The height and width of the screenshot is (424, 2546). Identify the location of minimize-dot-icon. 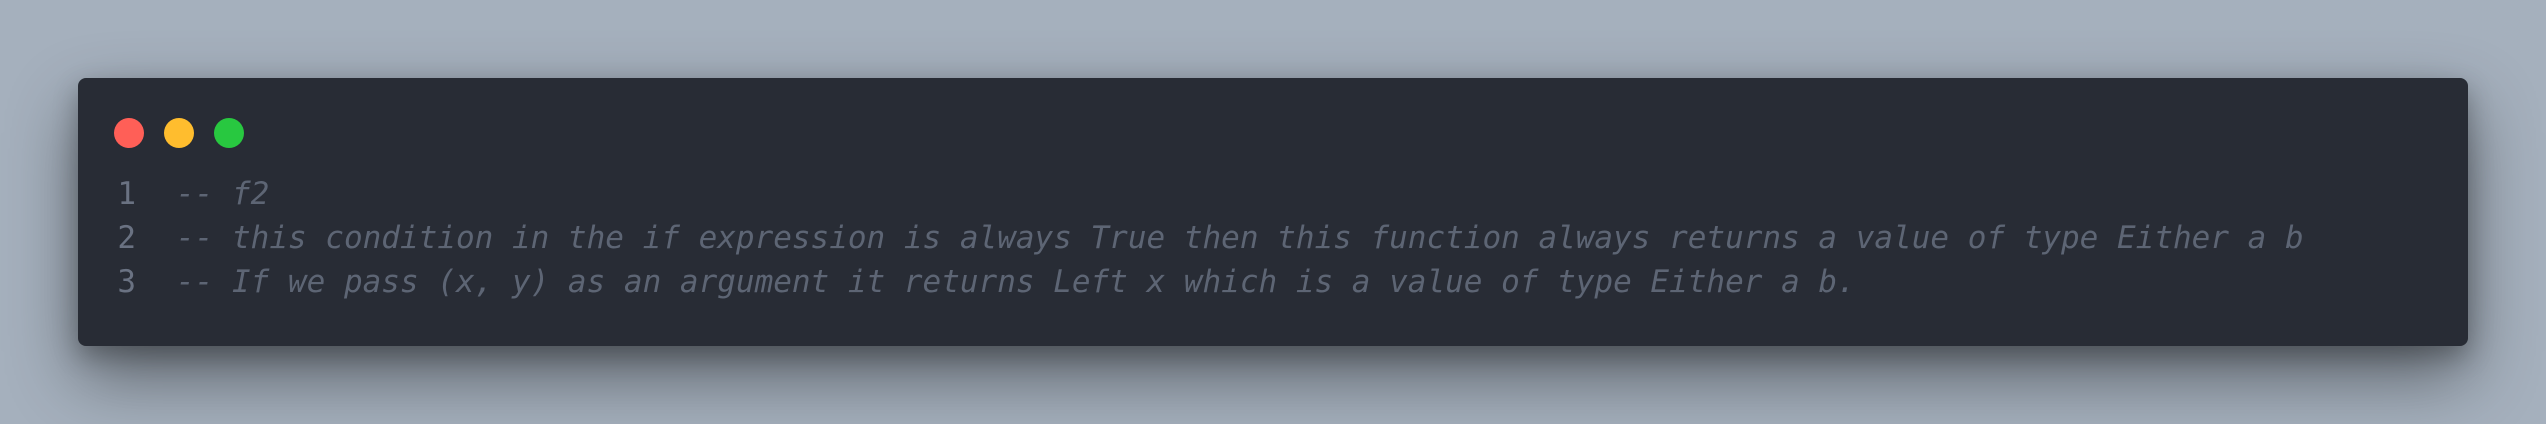
(179, 133).